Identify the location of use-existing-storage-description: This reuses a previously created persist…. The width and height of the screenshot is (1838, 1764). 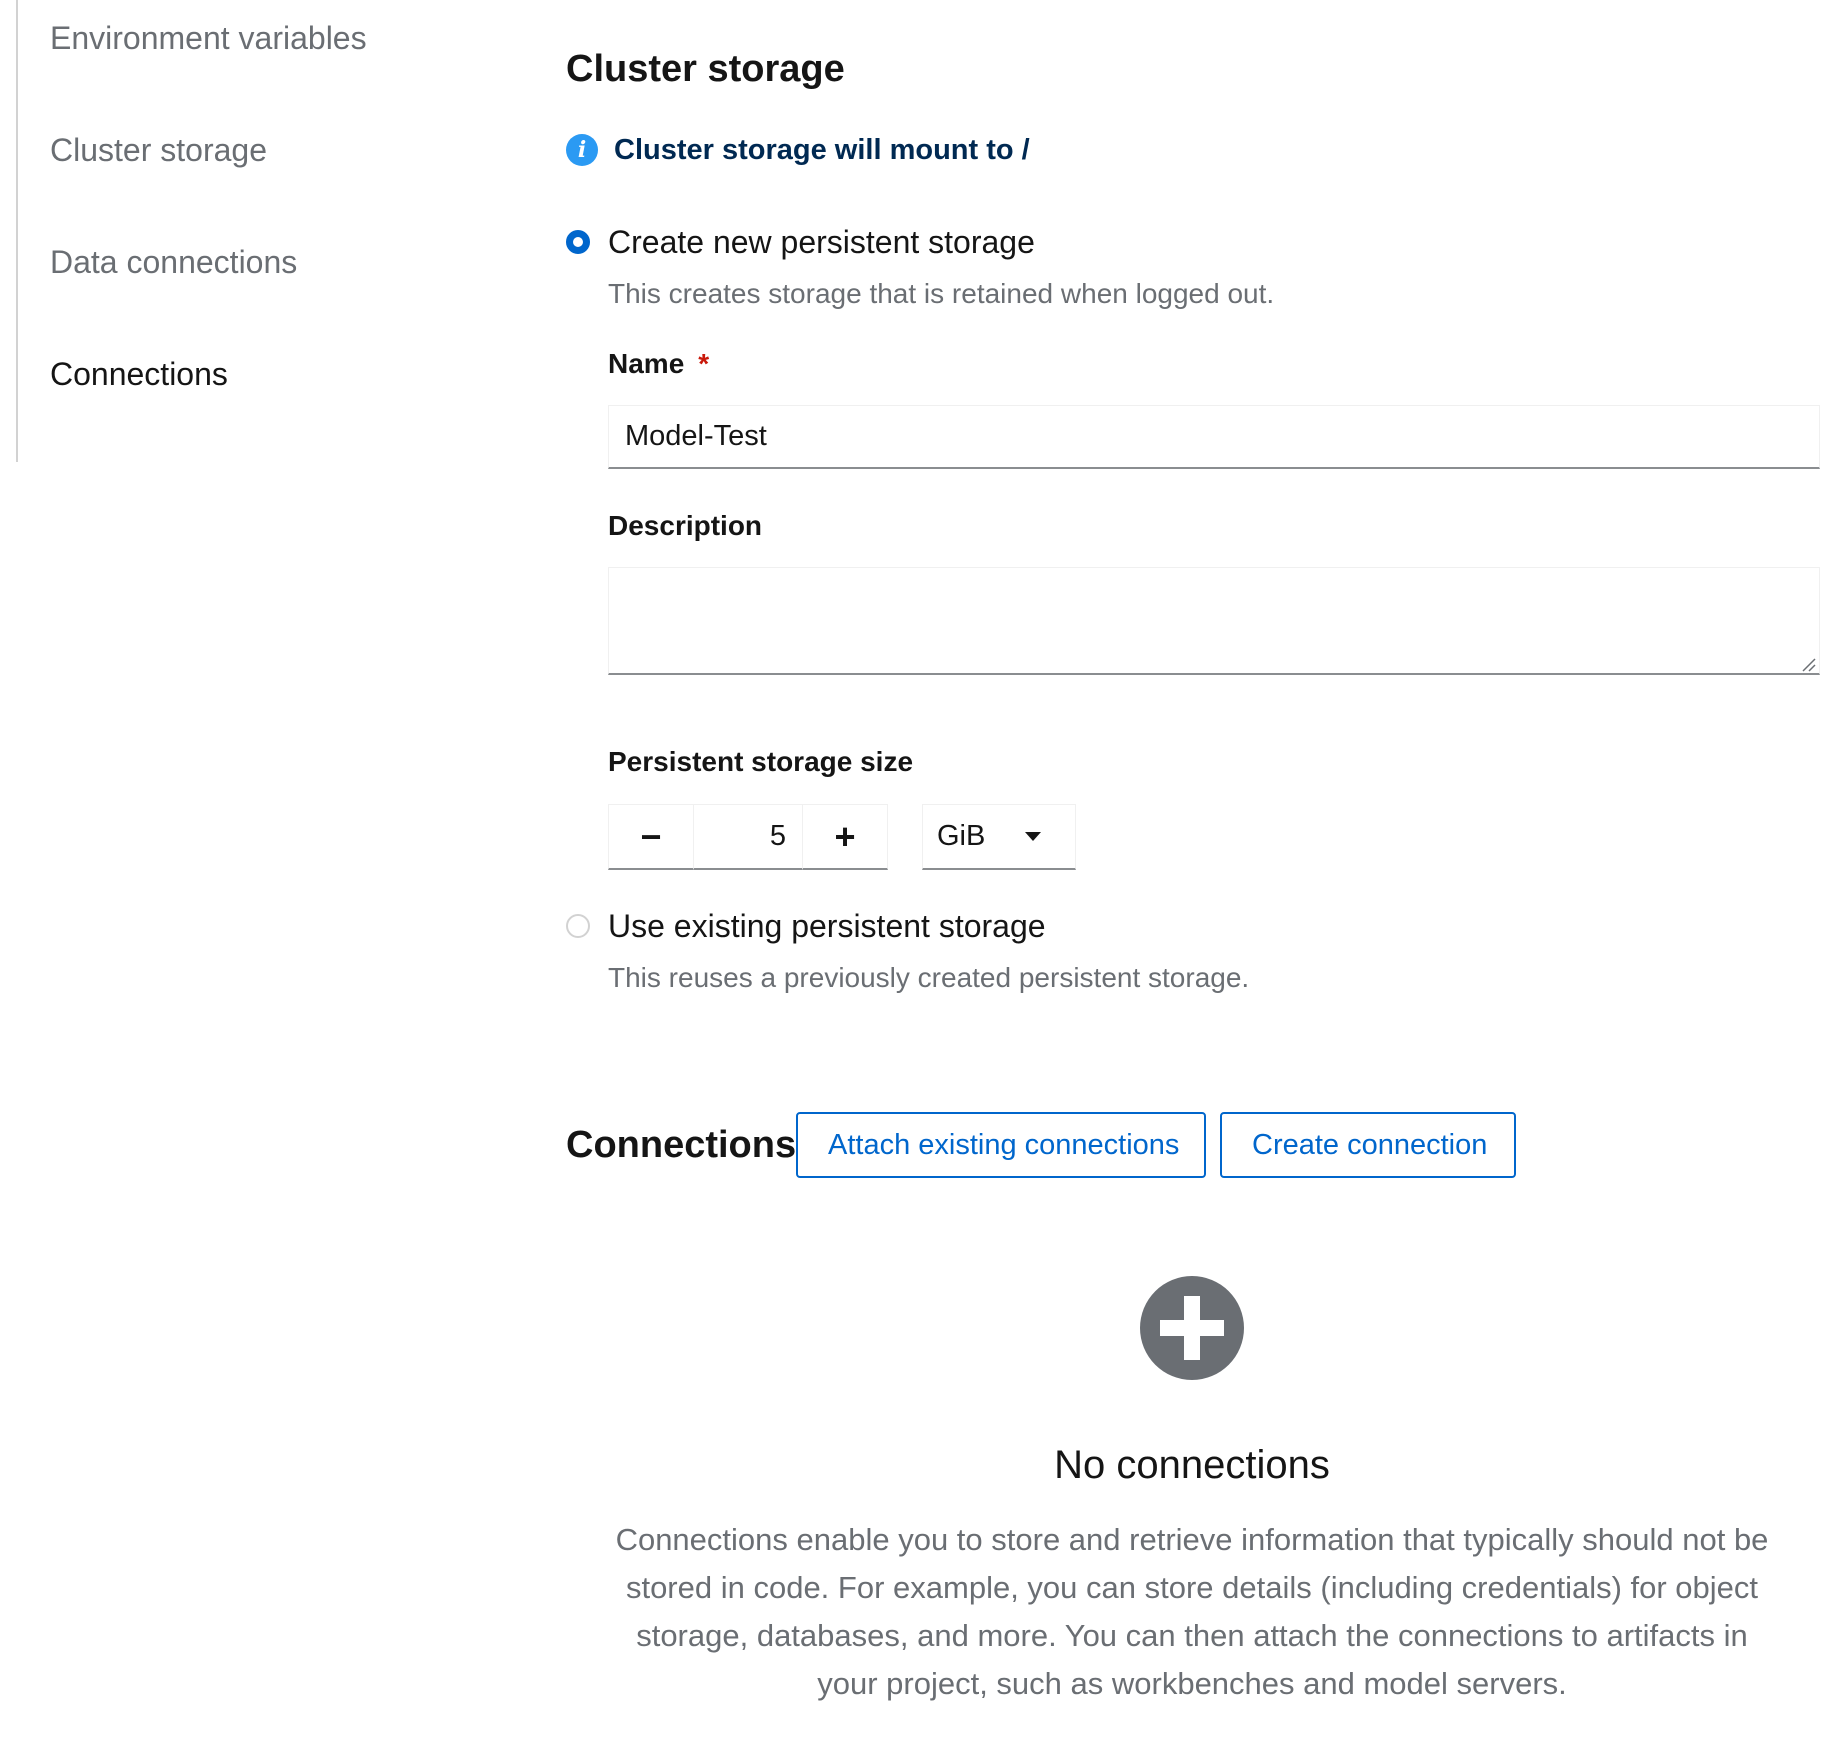
(929, 977).